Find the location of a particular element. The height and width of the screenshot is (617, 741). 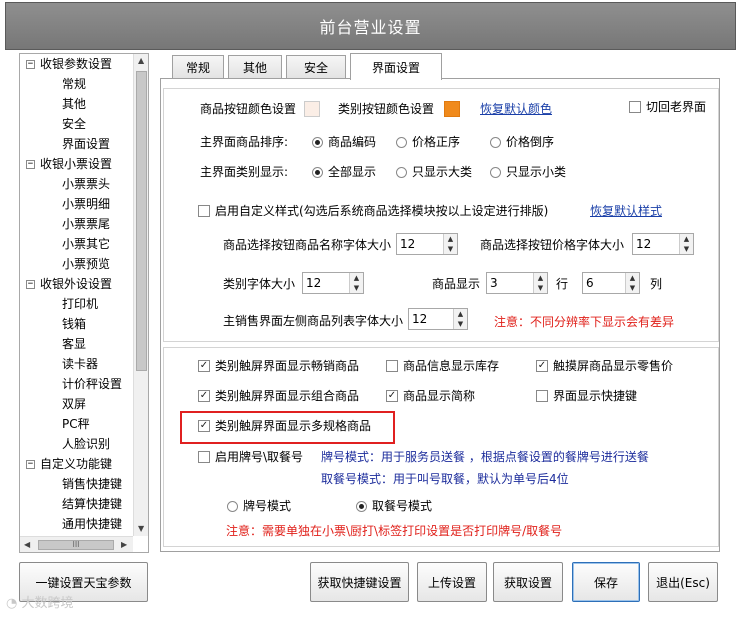

button-label: 获取快捷键设置 is located at coordinates (359, 582).